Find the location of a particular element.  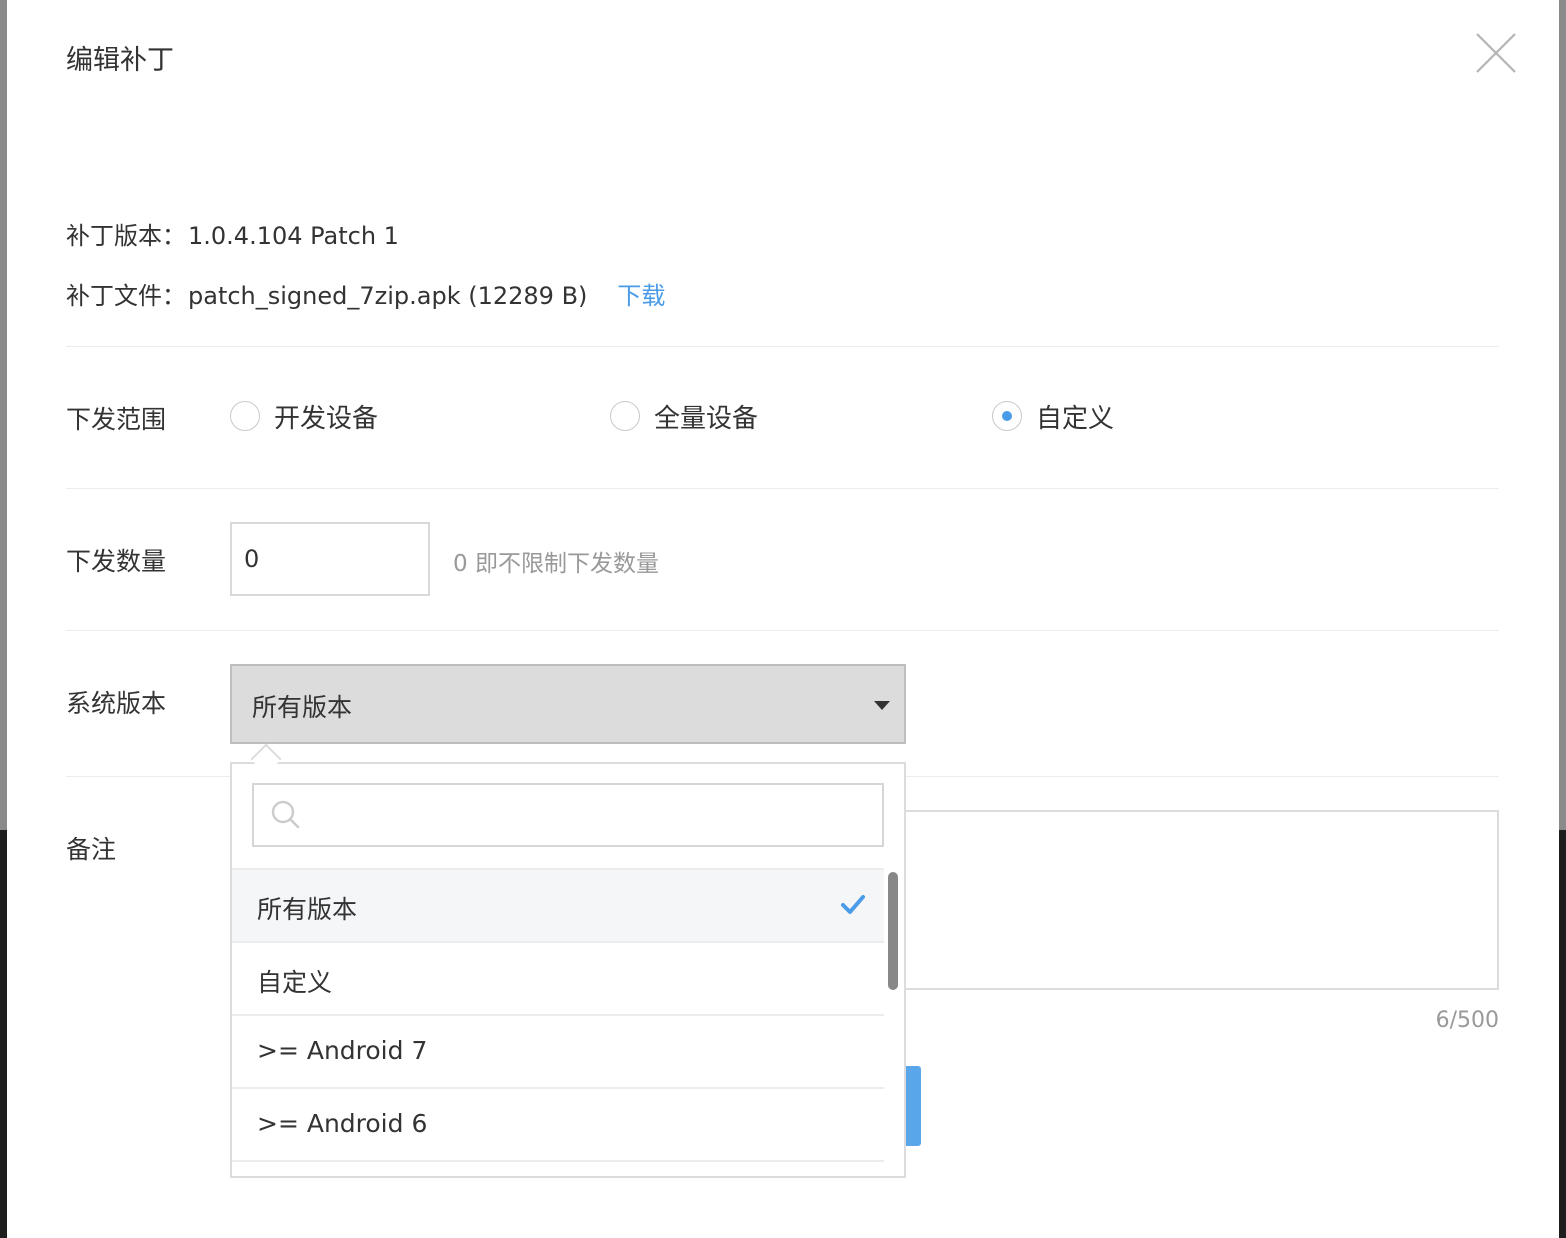

patch-version-row: 补丁版本：1.0.4.104 Patch 1 is located at coordinates (232, 233).